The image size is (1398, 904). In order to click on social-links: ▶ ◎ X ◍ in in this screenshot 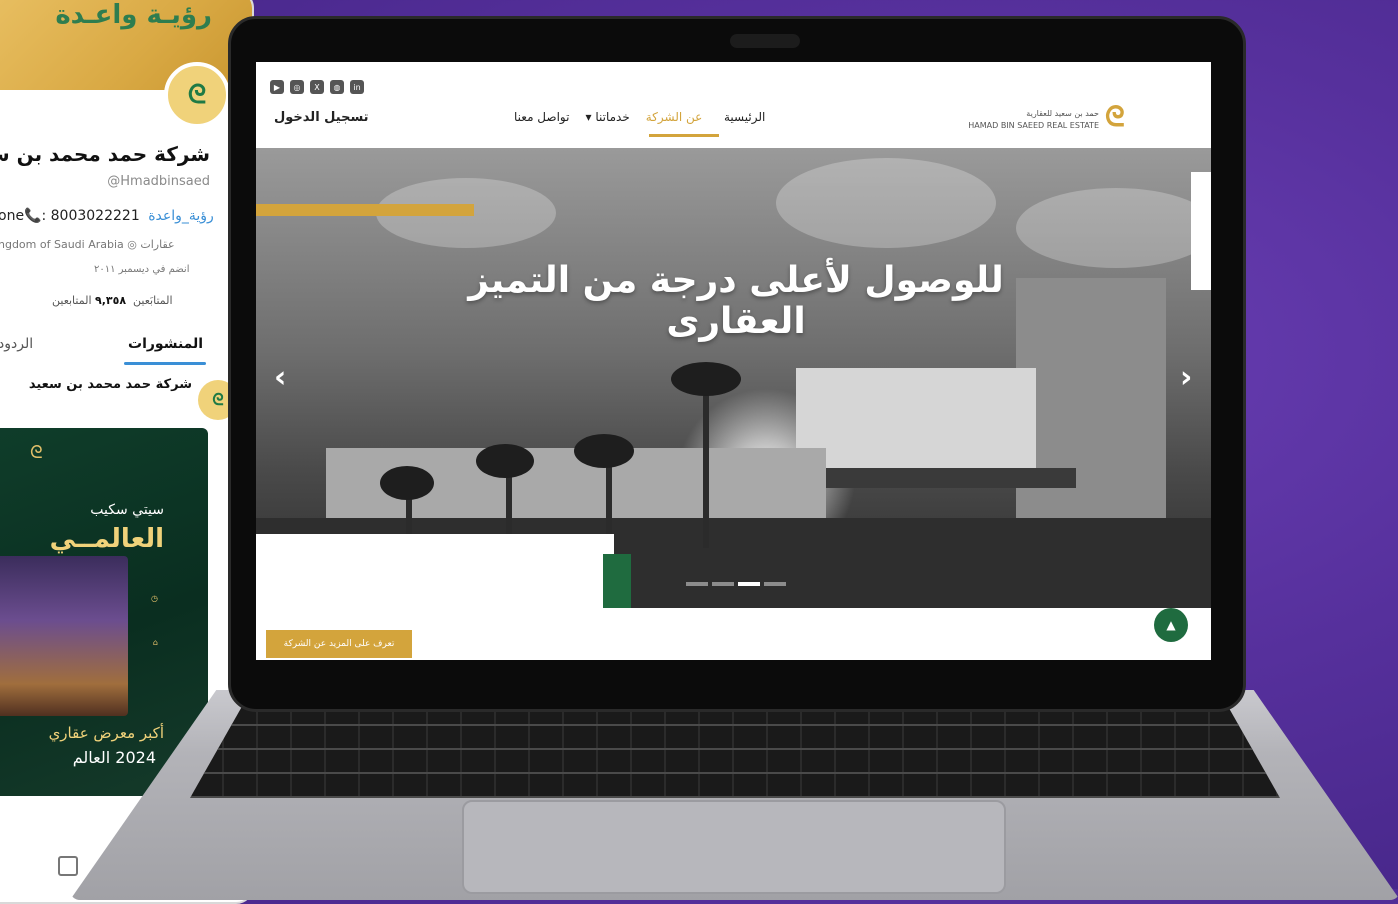, I will do `click(317, 87)`.